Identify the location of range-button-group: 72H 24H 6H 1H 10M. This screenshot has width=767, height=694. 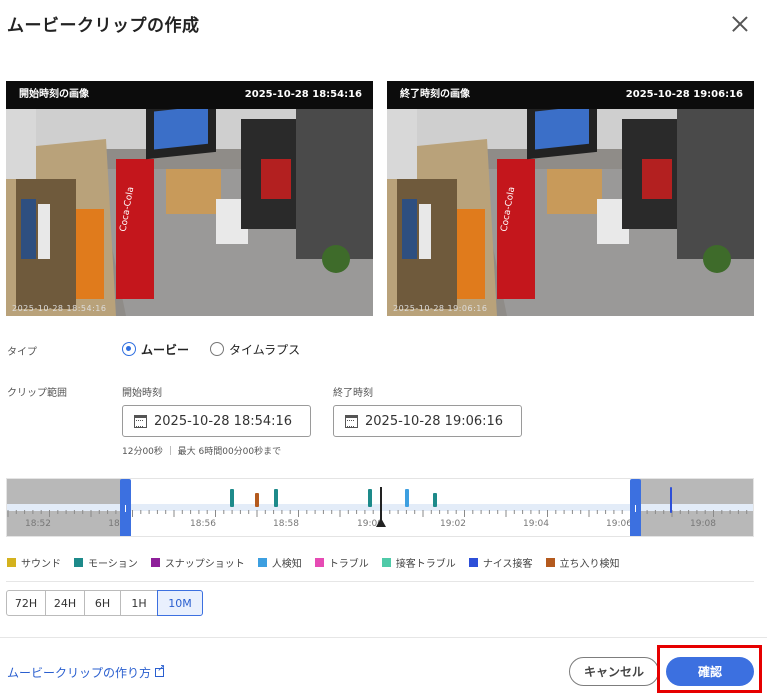
(104, 603).